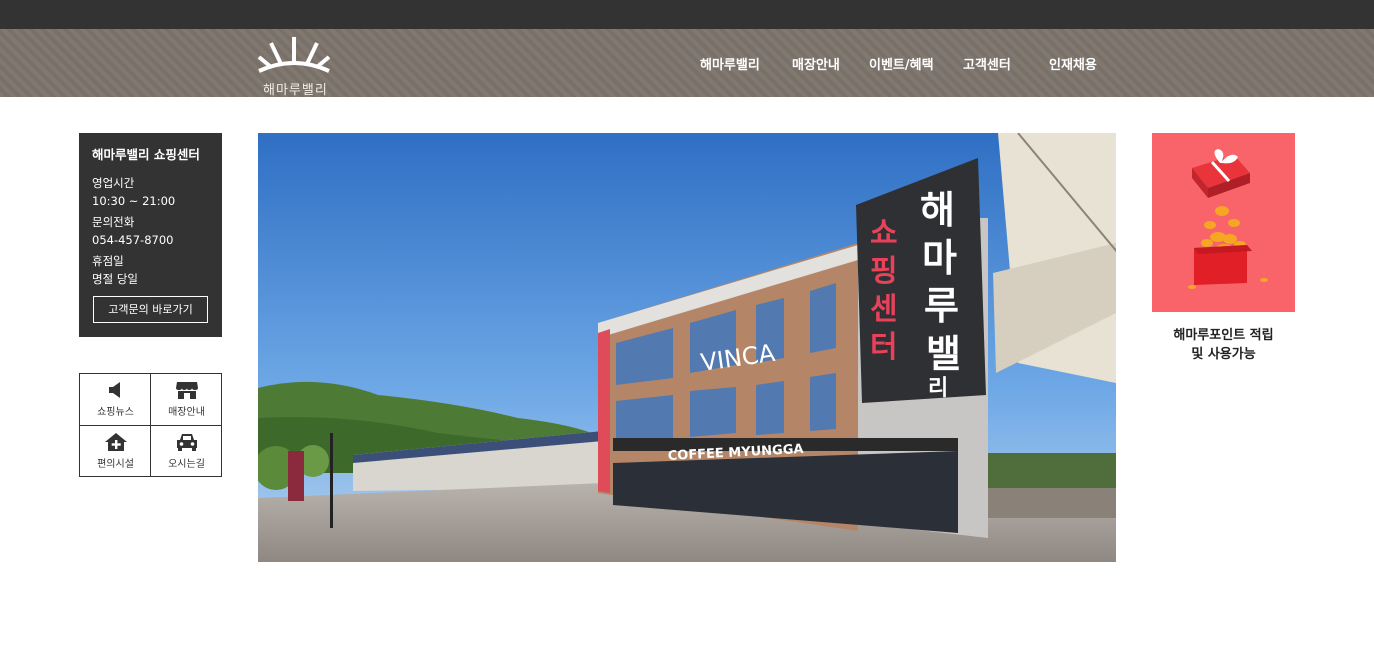  Describe the element at coordinates (114, 390) in the screenshot. I see `megaphone-icon` at that location.